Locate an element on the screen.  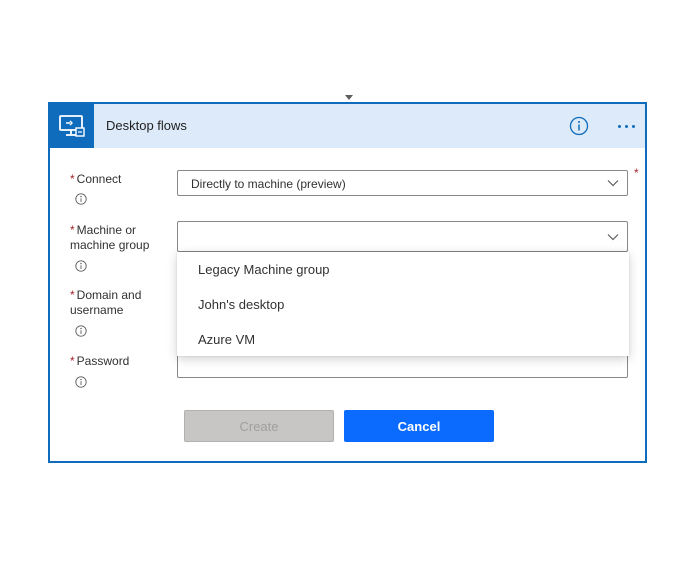
password-info-icon is located at coordinates (81, 382).